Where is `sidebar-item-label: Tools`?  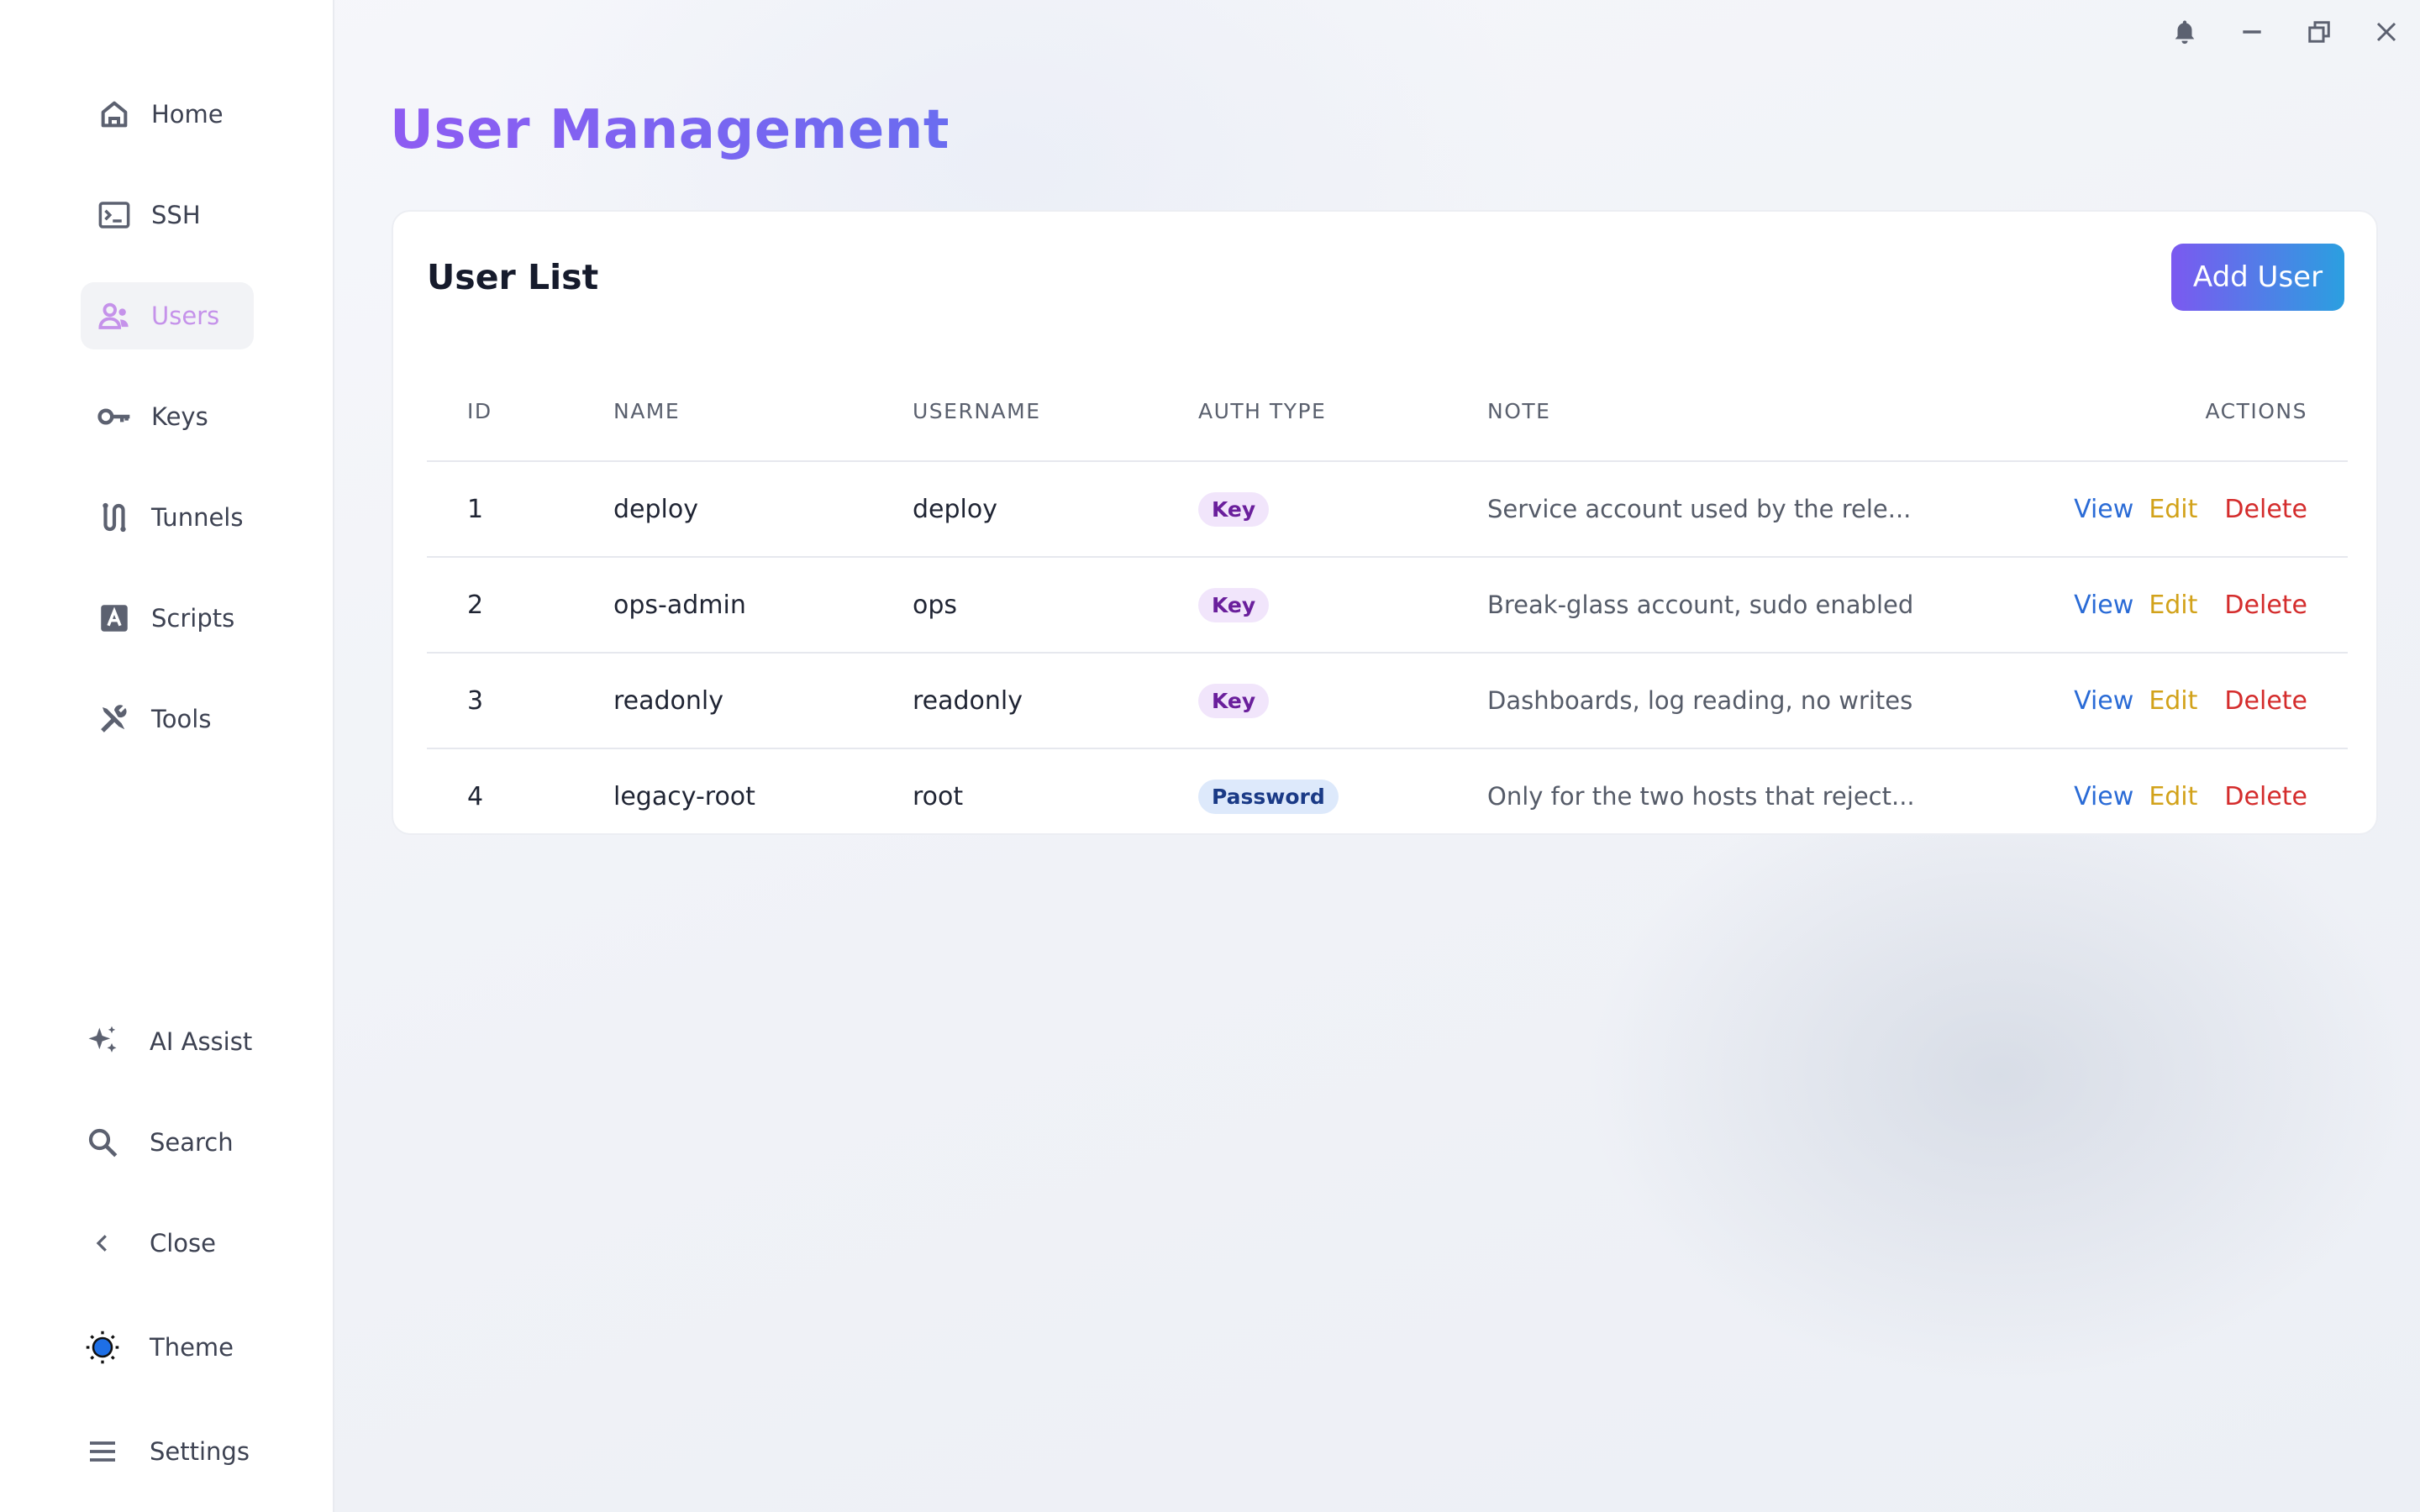
sidebar-item-label: Tools is located at coordinates (181, 719).